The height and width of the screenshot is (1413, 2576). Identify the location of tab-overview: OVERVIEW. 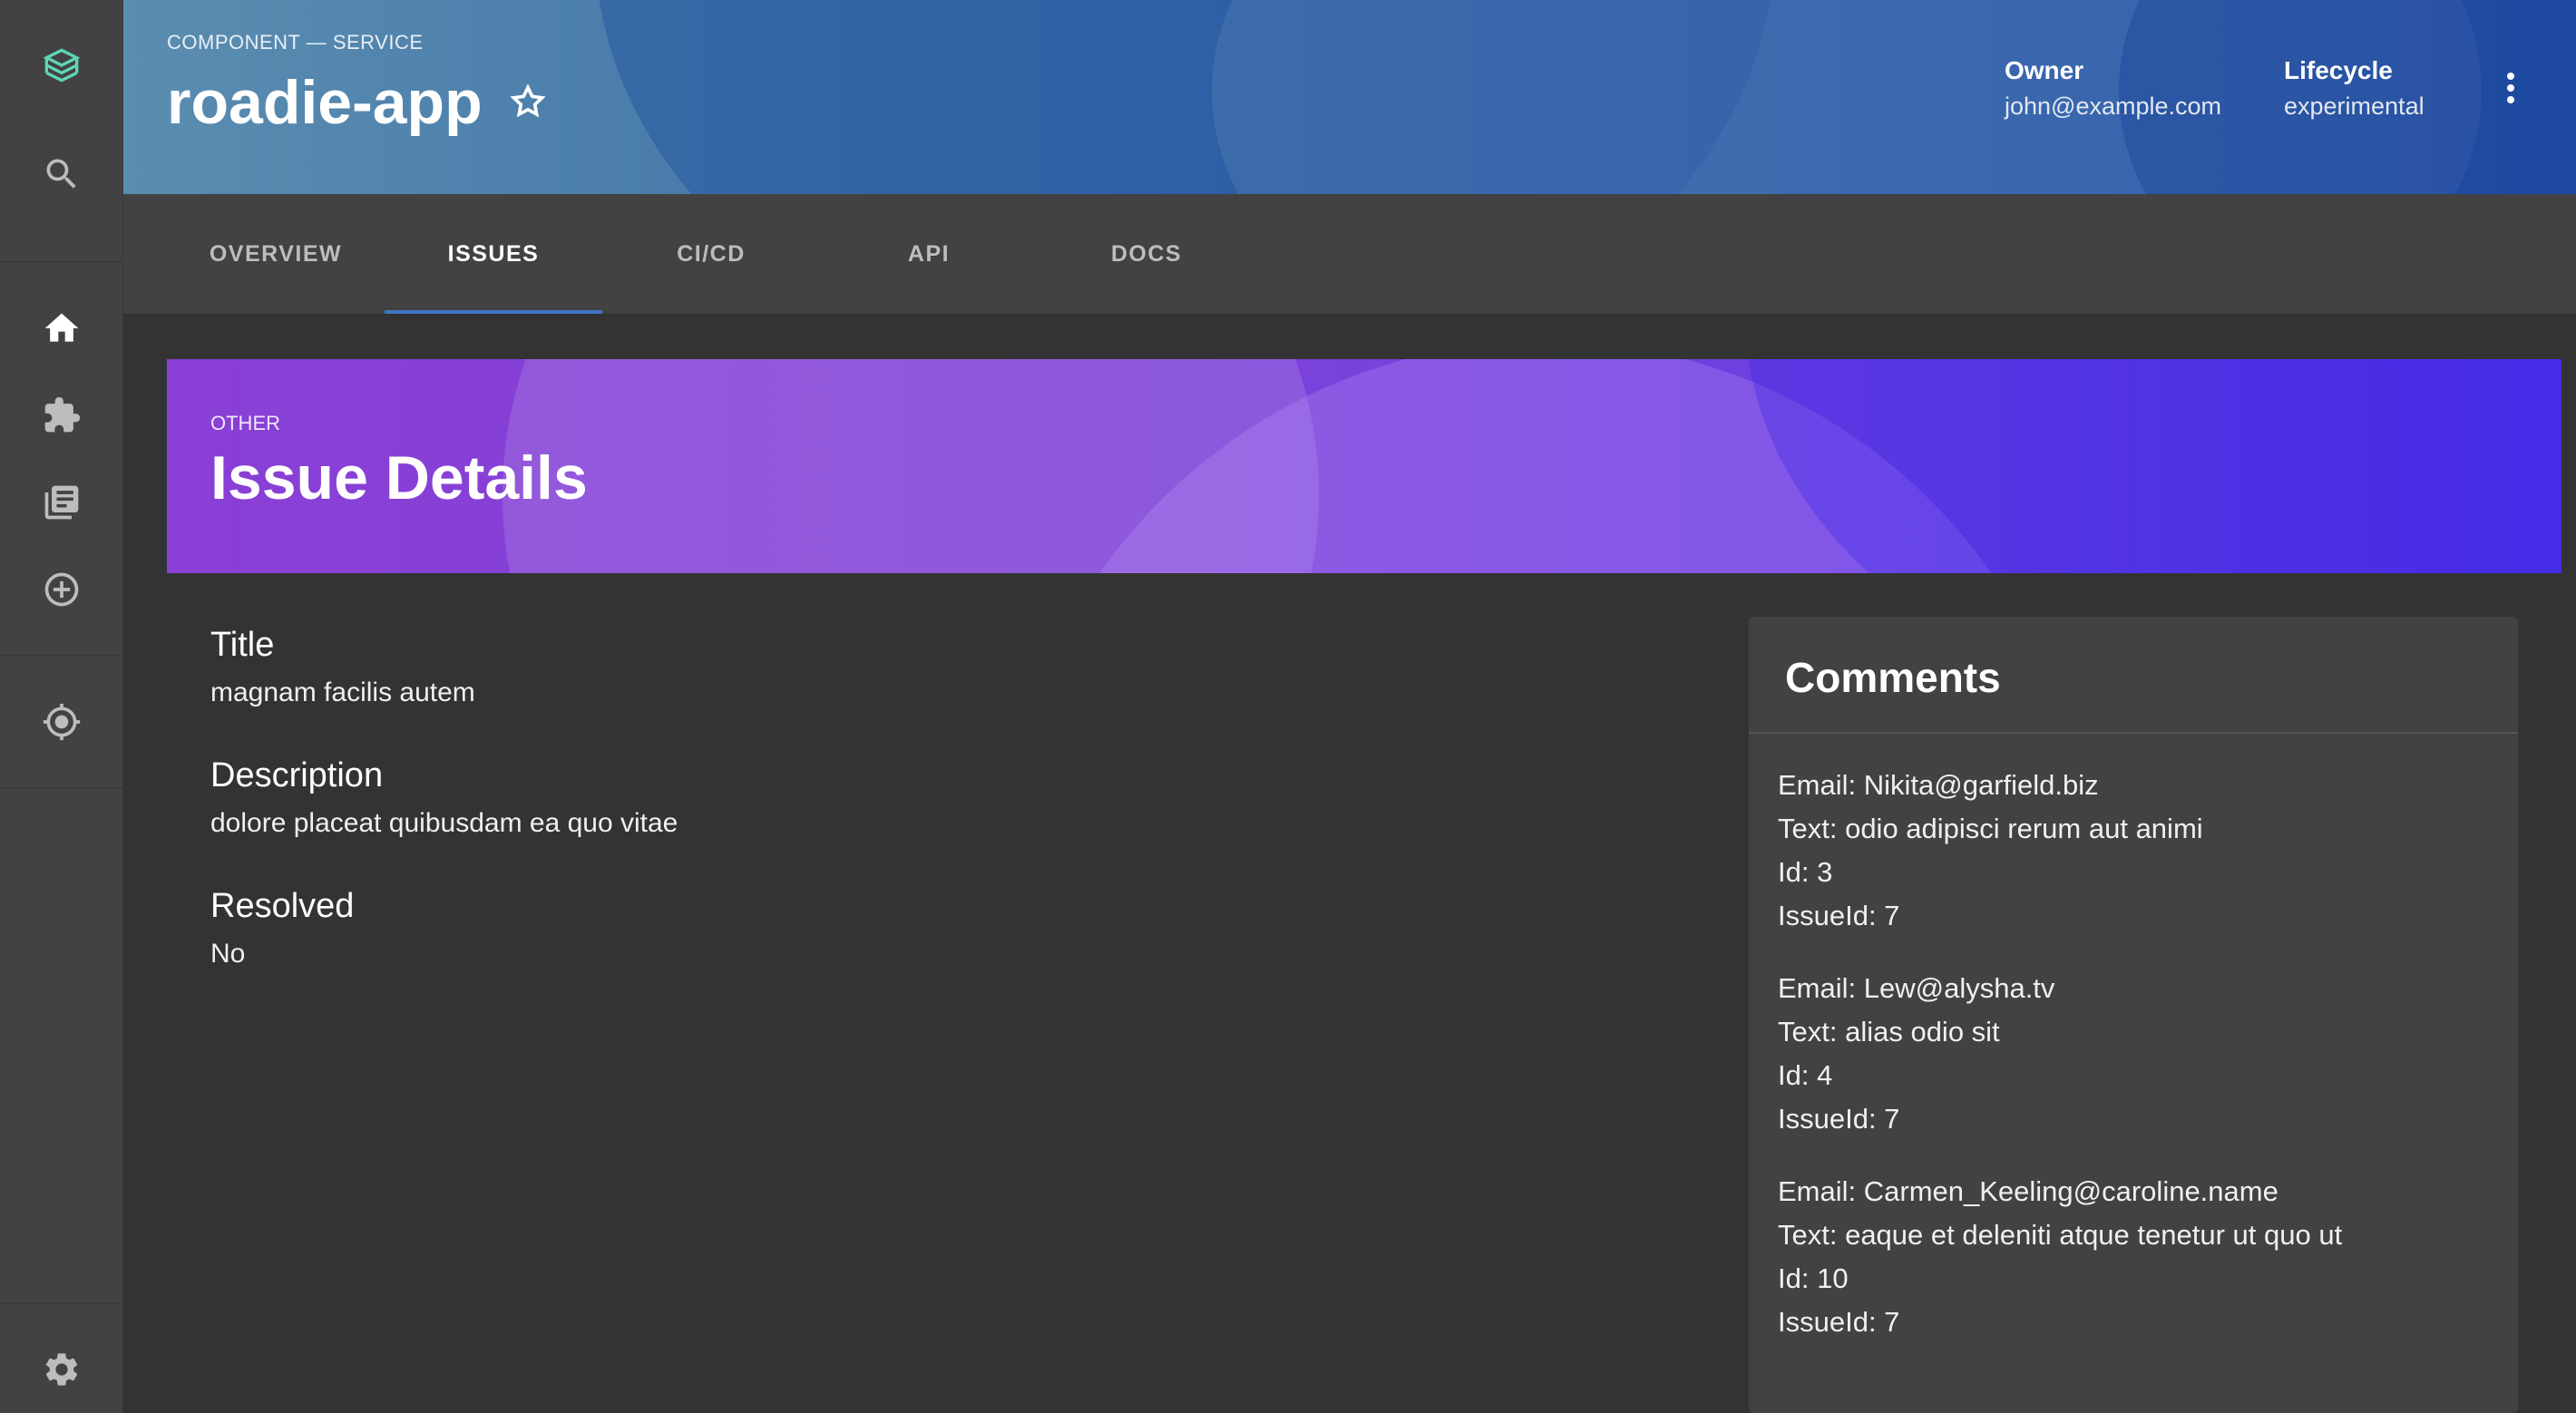
(276, 254).